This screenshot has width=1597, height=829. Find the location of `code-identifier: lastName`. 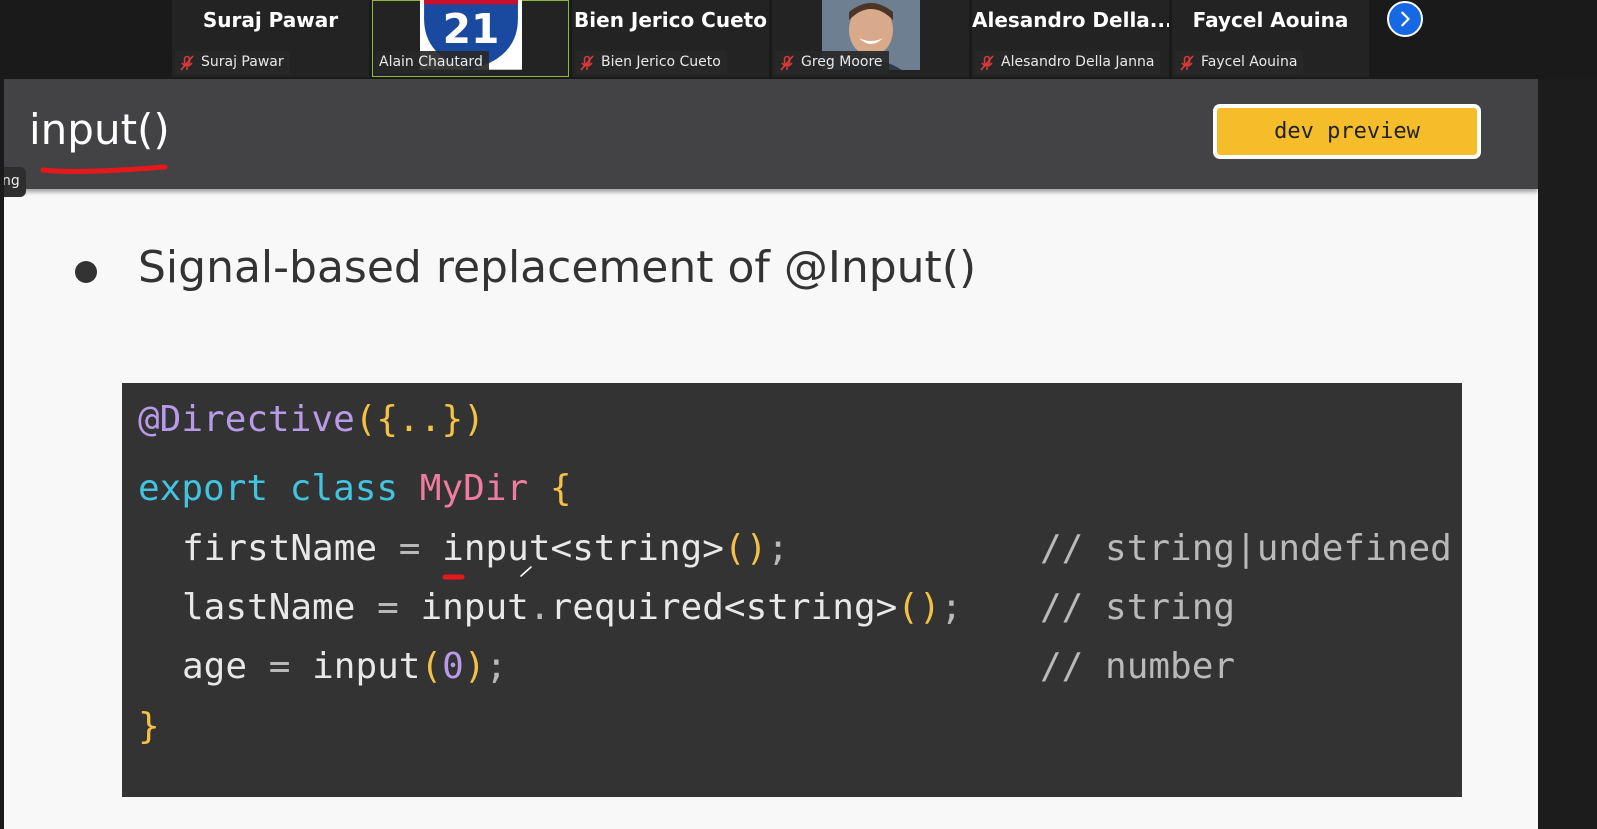

code-identifier: lastName is located at coordinates (269, 607).